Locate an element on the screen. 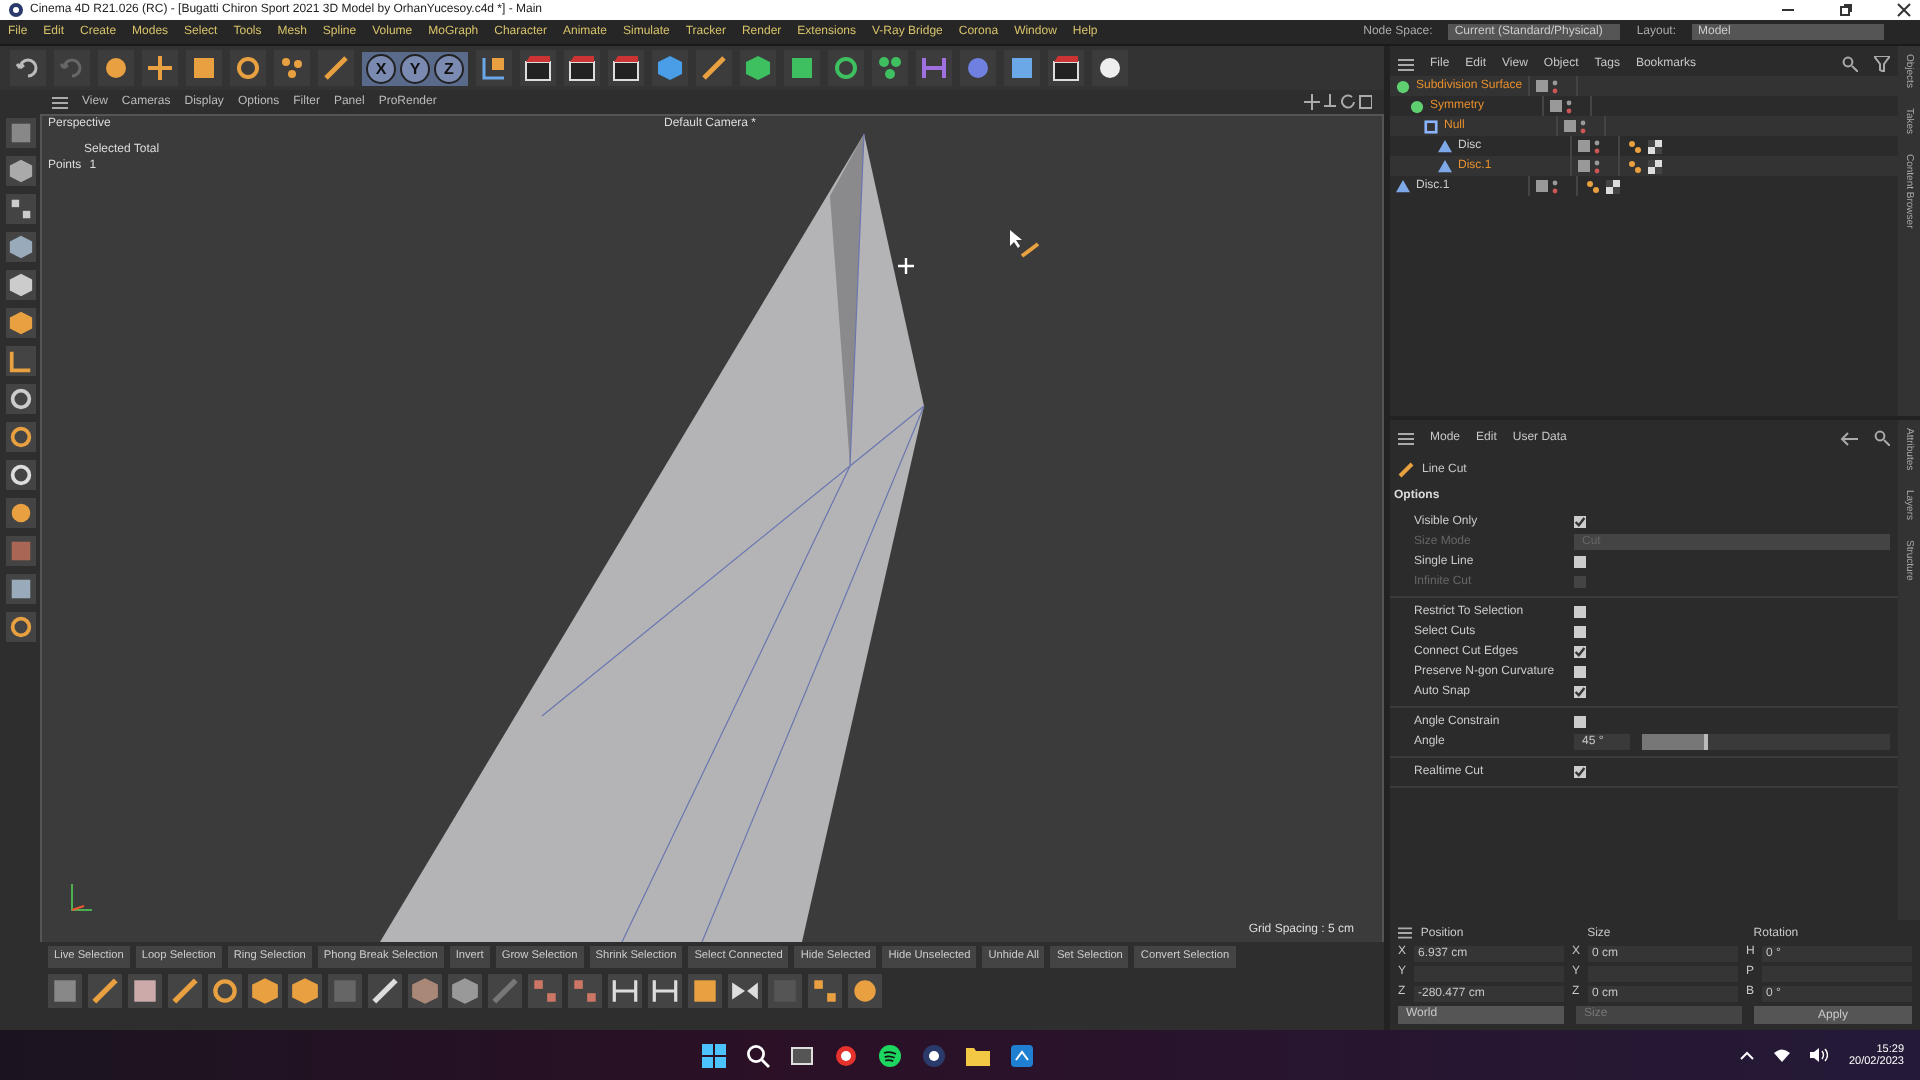 This screenshot has width=1920, height=1080. null-icon is located at coordinates (1431, 126).